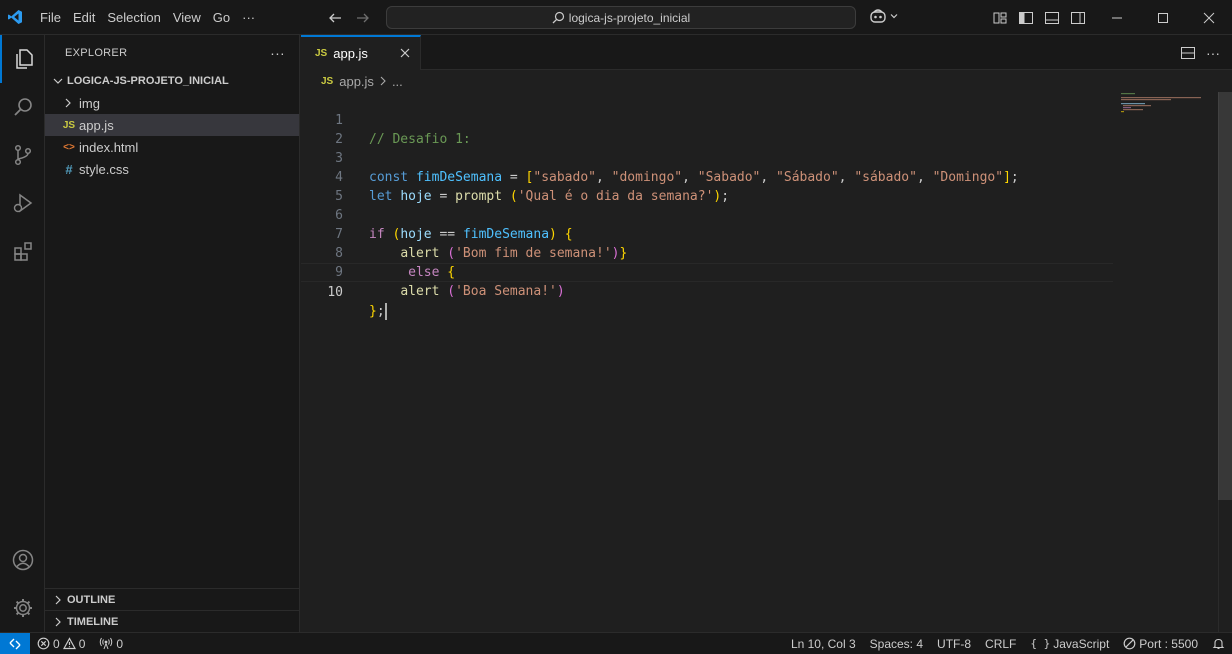  I want to click on editor-scrollbar, so click(1225, 362).